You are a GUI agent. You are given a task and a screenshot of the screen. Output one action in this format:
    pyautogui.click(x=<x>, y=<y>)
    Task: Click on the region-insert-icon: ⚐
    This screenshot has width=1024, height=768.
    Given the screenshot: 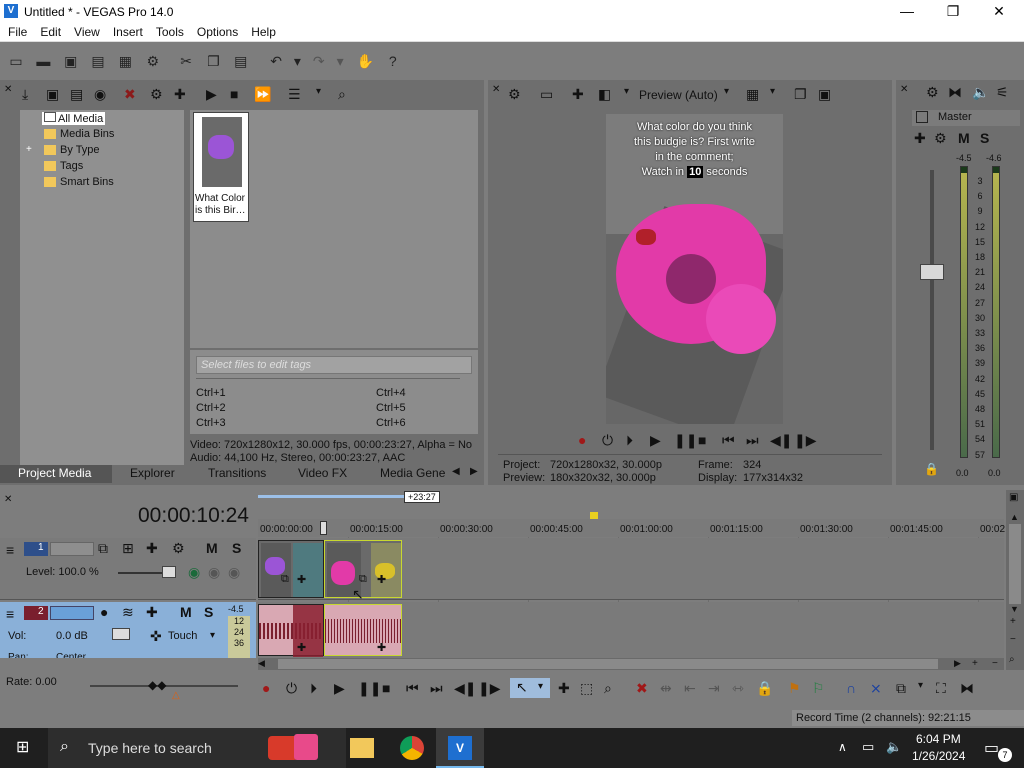 What is the action you would take?
    pyautogui.click(x=818, y=688)
    